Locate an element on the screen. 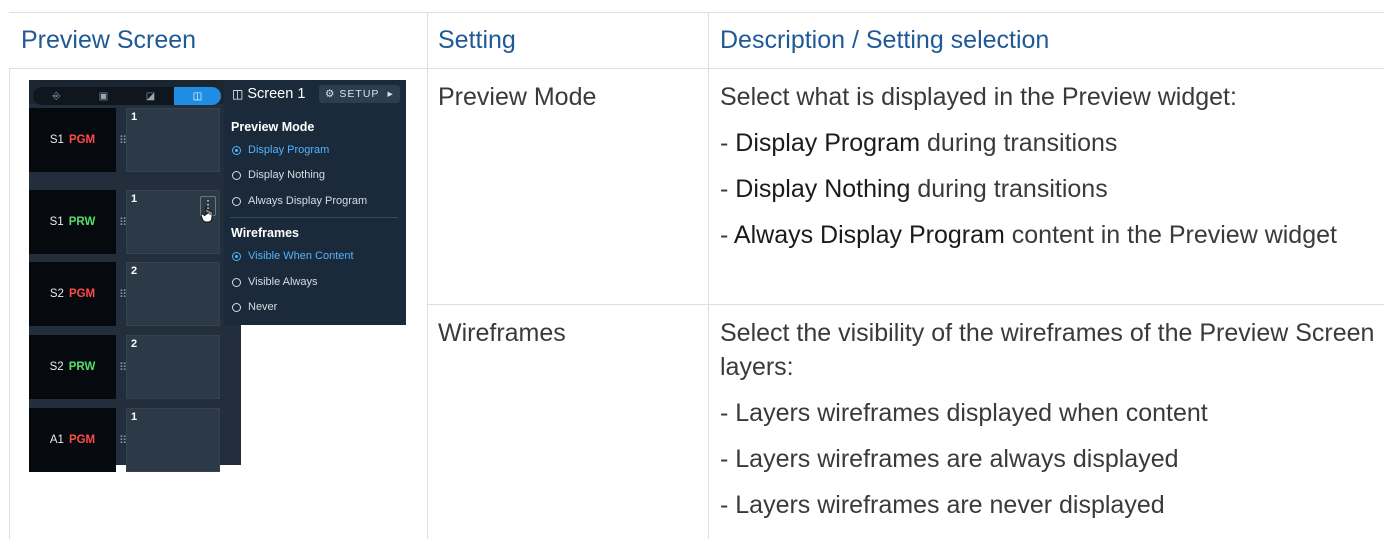 The width and height of the screenshot is (1384, 539). row-divider is located at coordinates (905, 304).